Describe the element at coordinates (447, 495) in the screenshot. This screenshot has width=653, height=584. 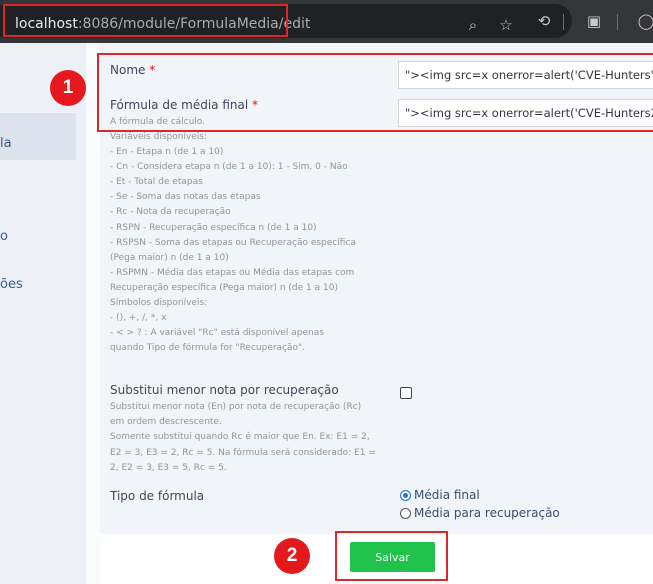
I see `radio-media-final-label: Média final` at that location.